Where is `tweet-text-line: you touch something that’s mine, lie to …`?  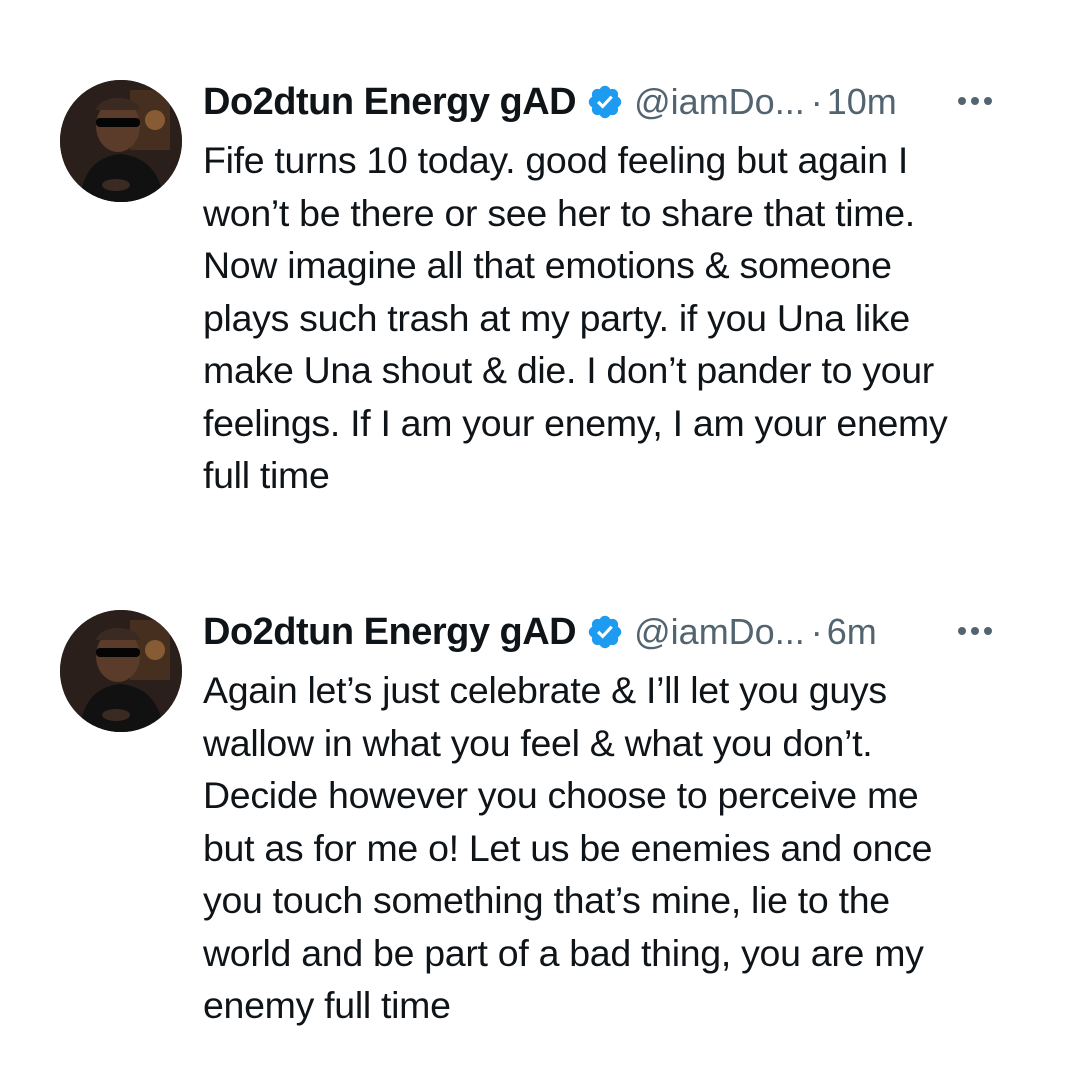
tweet-text-line: you touch something that’s mine, lie to … is located at coordinates (546, 900).